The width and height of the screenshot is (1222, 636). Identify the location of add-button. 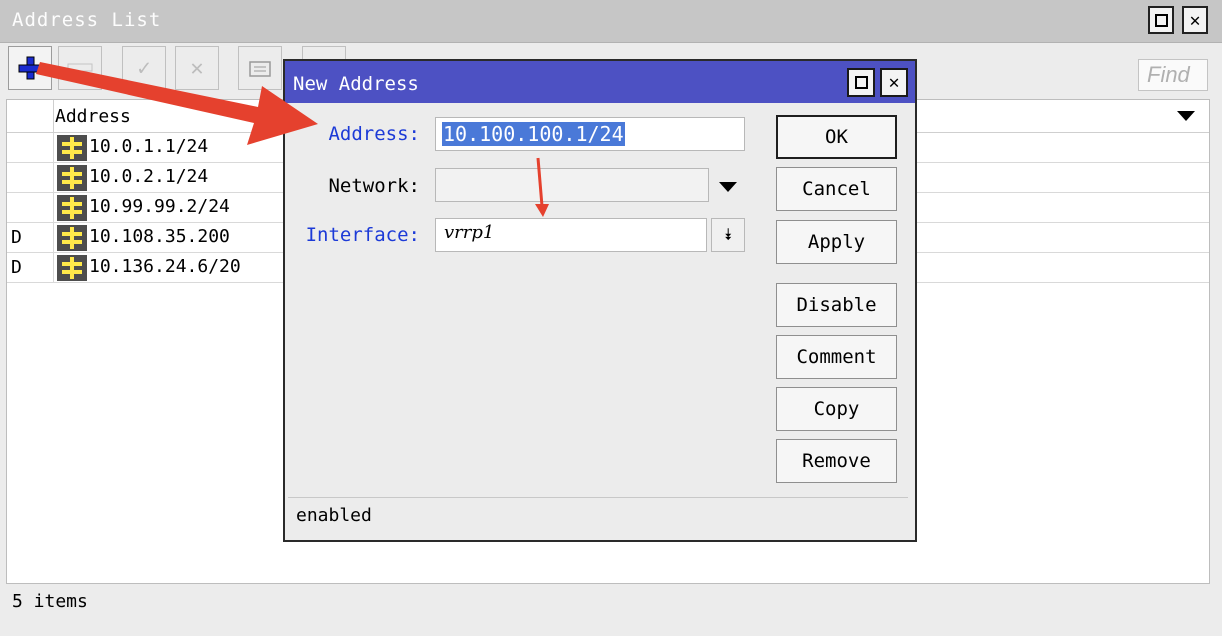
(30, 68).